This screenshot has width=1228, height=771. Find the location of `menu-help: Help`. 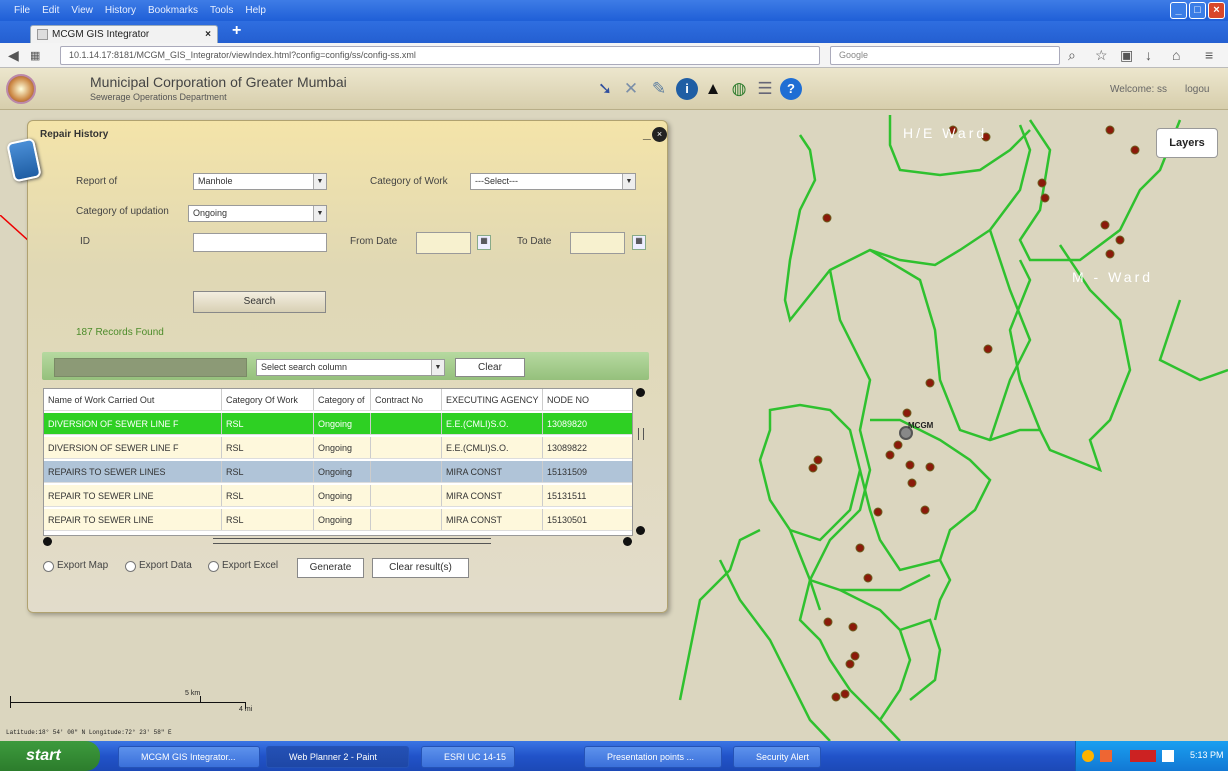

menu-help: Help is located at coordinates (255, 12).